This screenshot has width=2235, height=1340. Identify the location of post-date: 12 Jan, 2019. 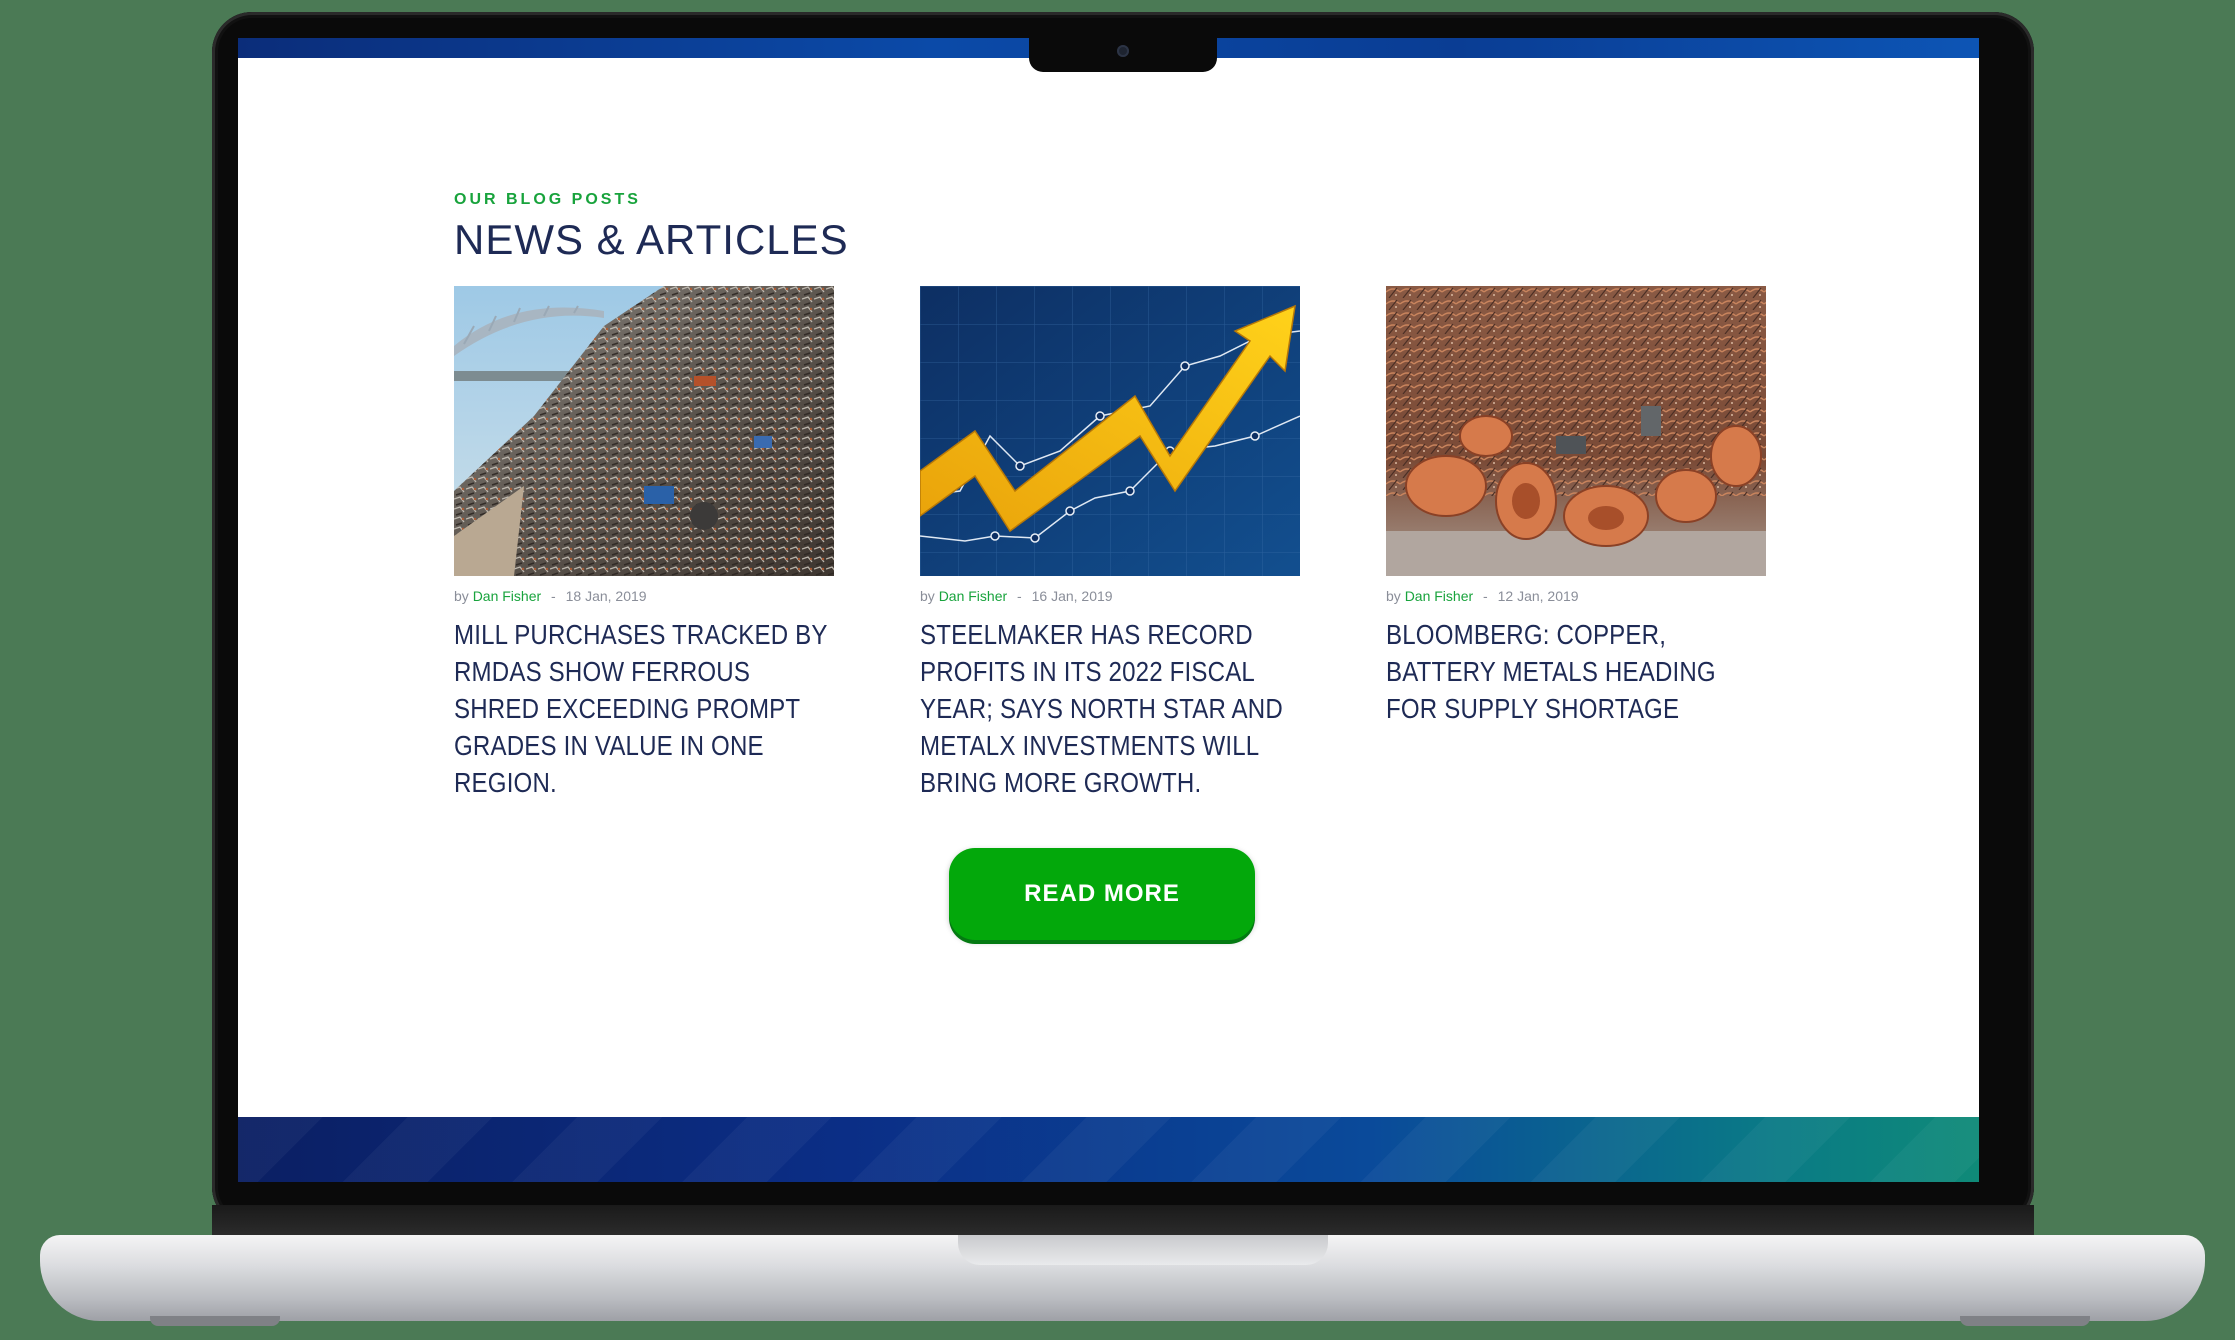
(1538, 596).